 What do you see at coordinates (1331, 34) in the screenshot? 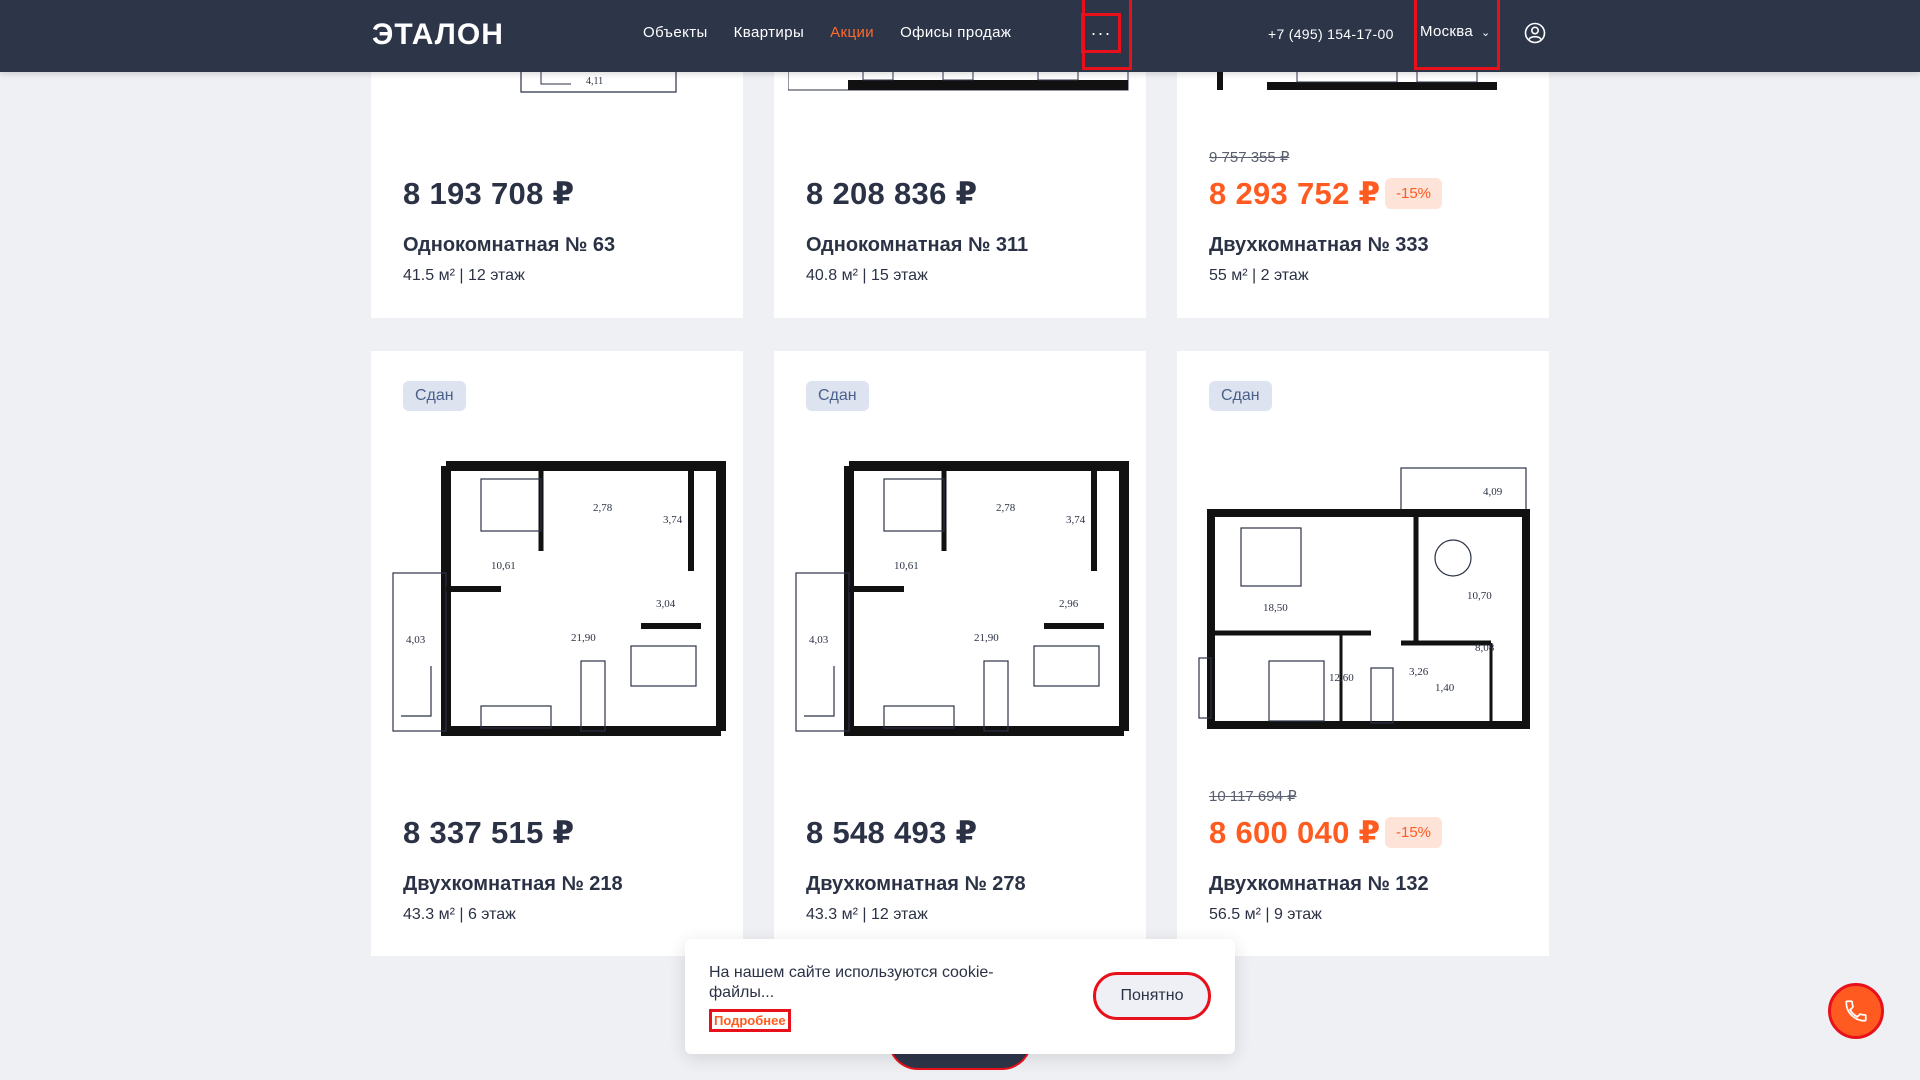
I see `phone-number: +7 (495) 154-17-00` at bounding box center [1331, 34].